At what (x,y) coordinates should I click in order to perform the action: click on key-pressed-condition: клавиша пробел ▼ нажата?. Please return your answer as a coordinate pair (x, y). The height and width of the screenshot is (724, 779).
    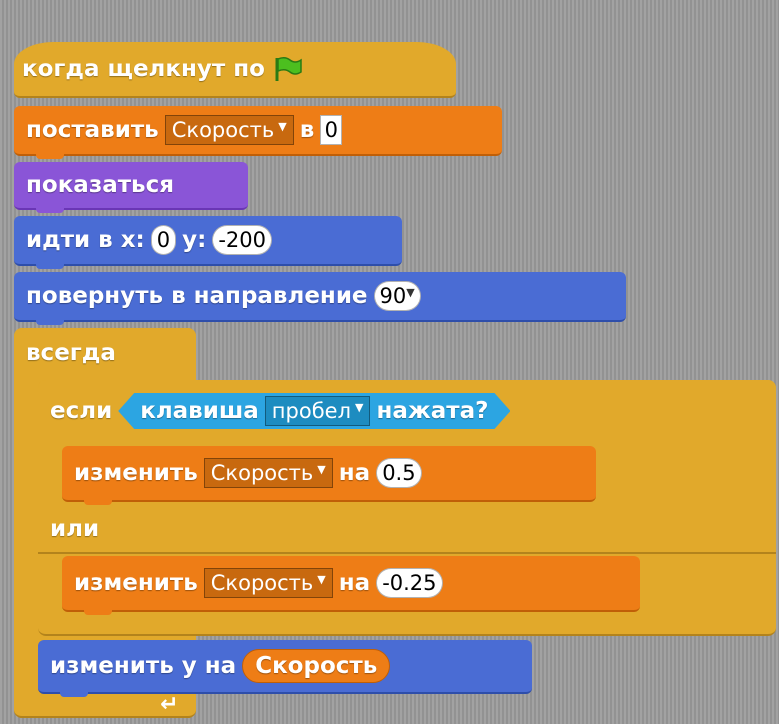
    Looking at the image, I should click on (314, 411).